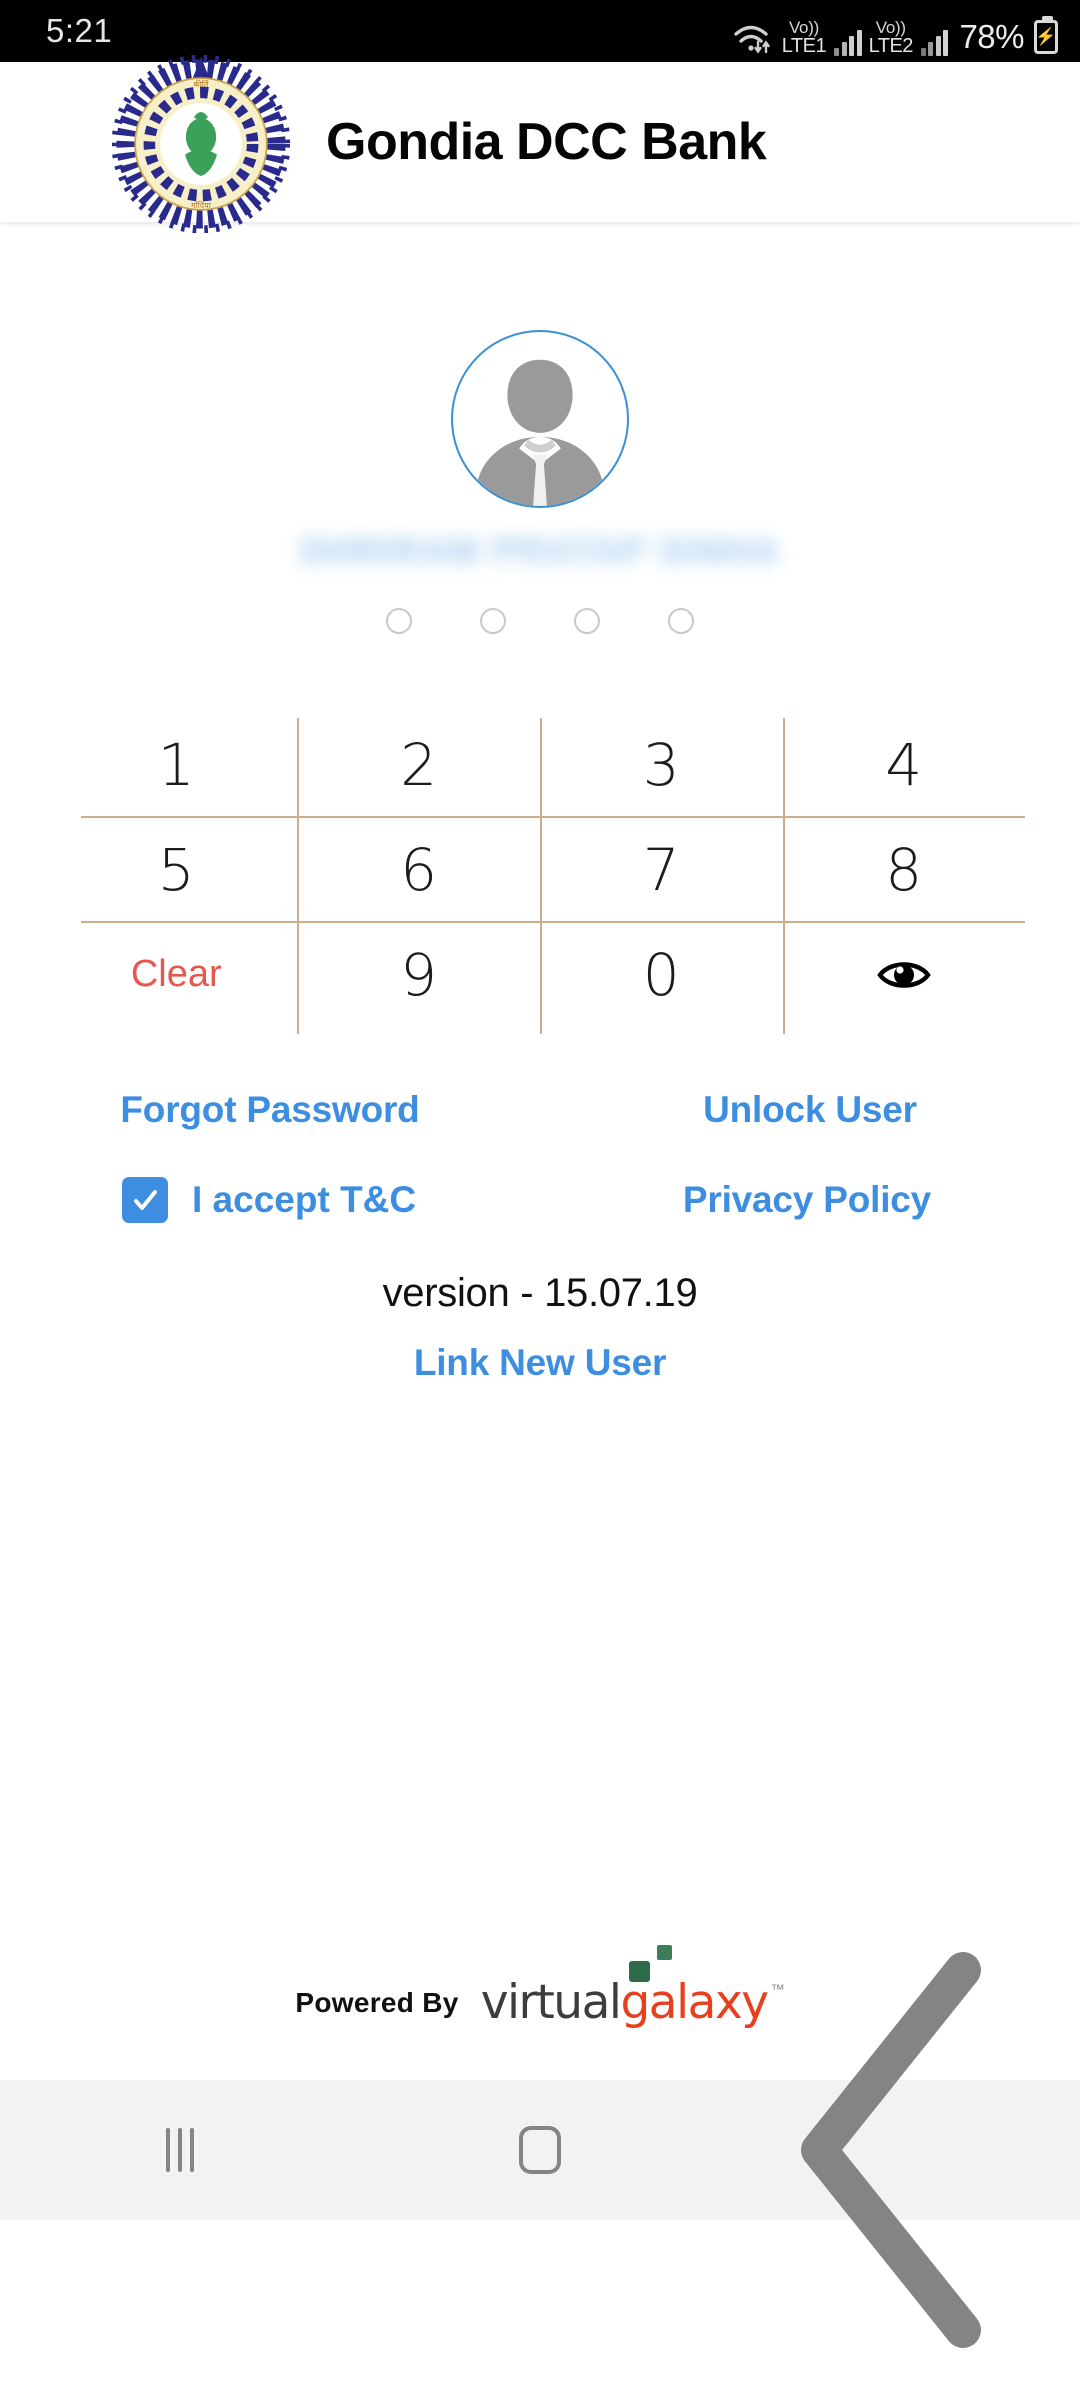 The height and width of the screenshot is (2384, 1080). I want to click on keypad-key-5: 5, so click(176, 869).